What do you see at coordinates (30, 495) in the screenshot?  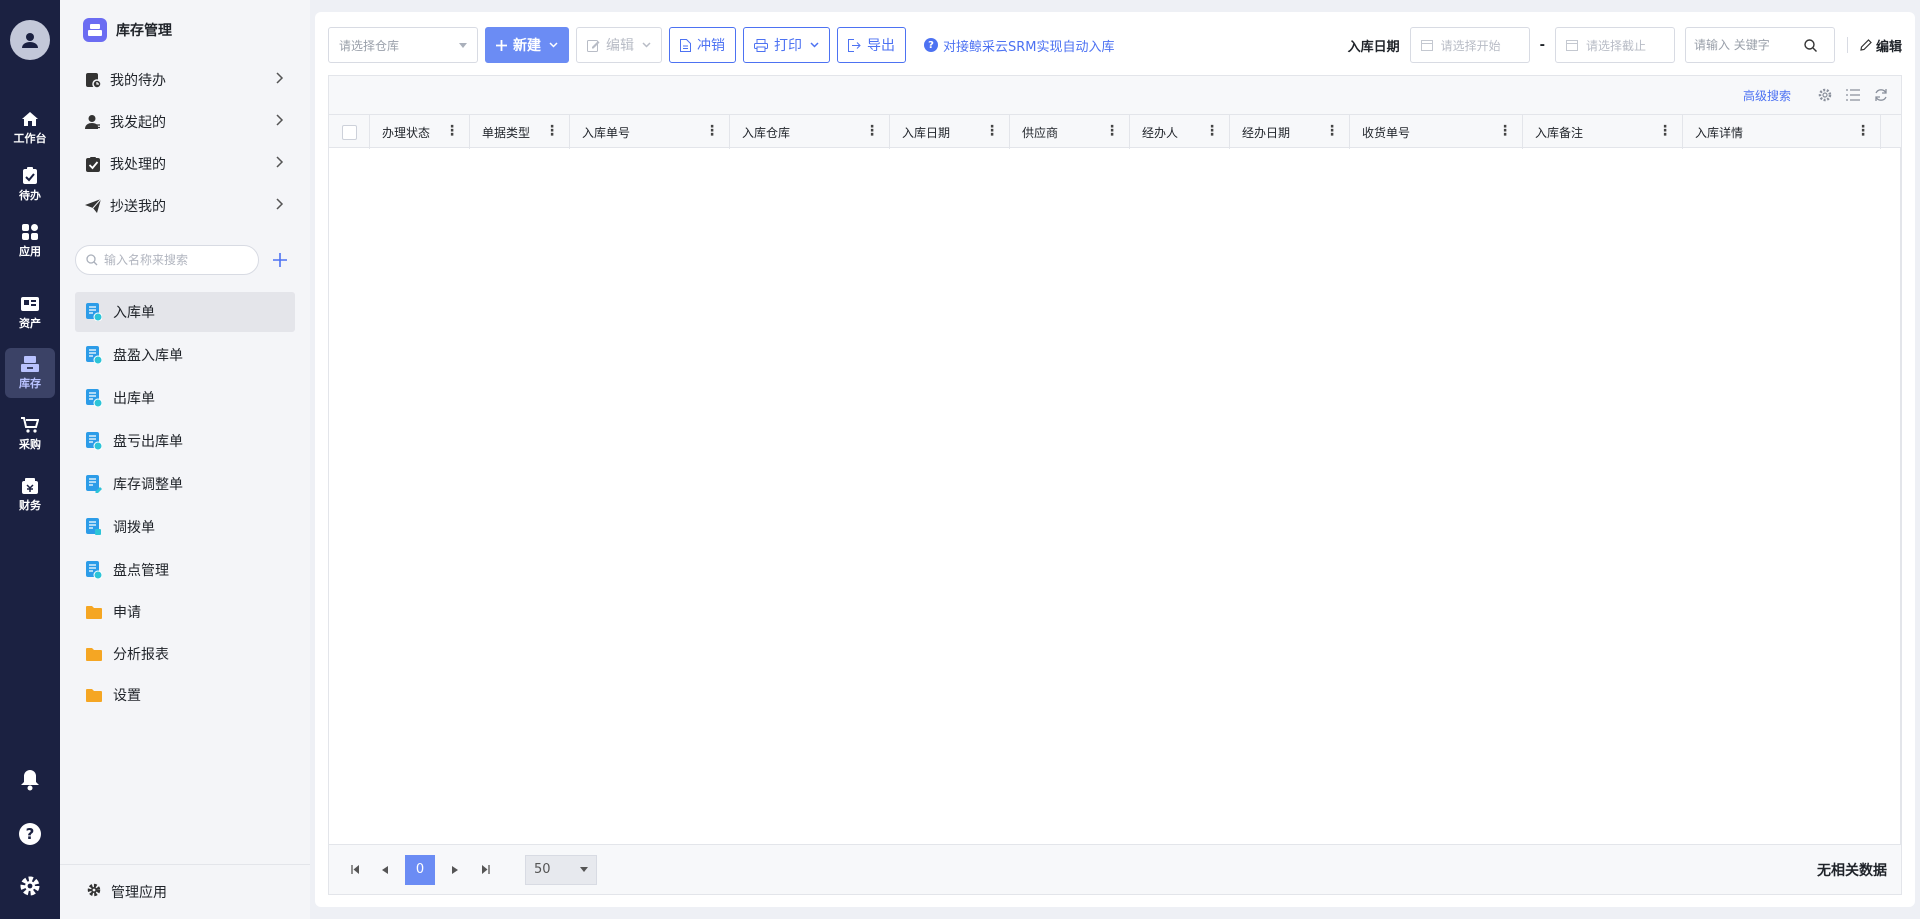 I see `rail-item-finance: 财务` at bounding box center [30, 495].